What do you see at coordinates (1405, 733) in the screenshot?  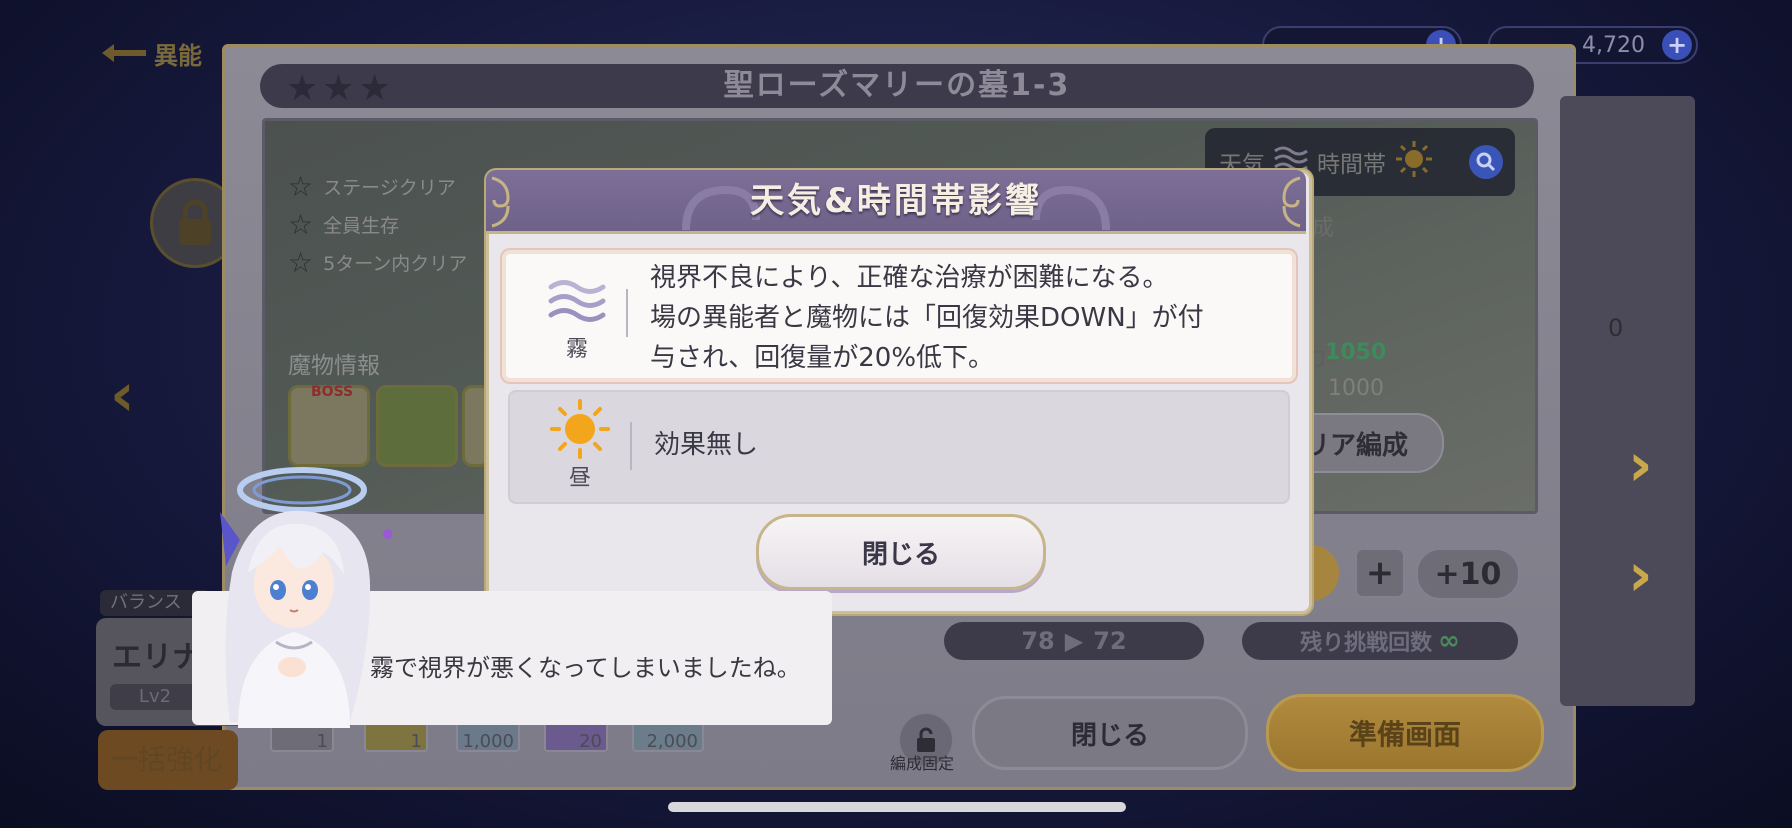 I see `prepare-screen-button: 準備画面` at bounding box center [1405, 733].